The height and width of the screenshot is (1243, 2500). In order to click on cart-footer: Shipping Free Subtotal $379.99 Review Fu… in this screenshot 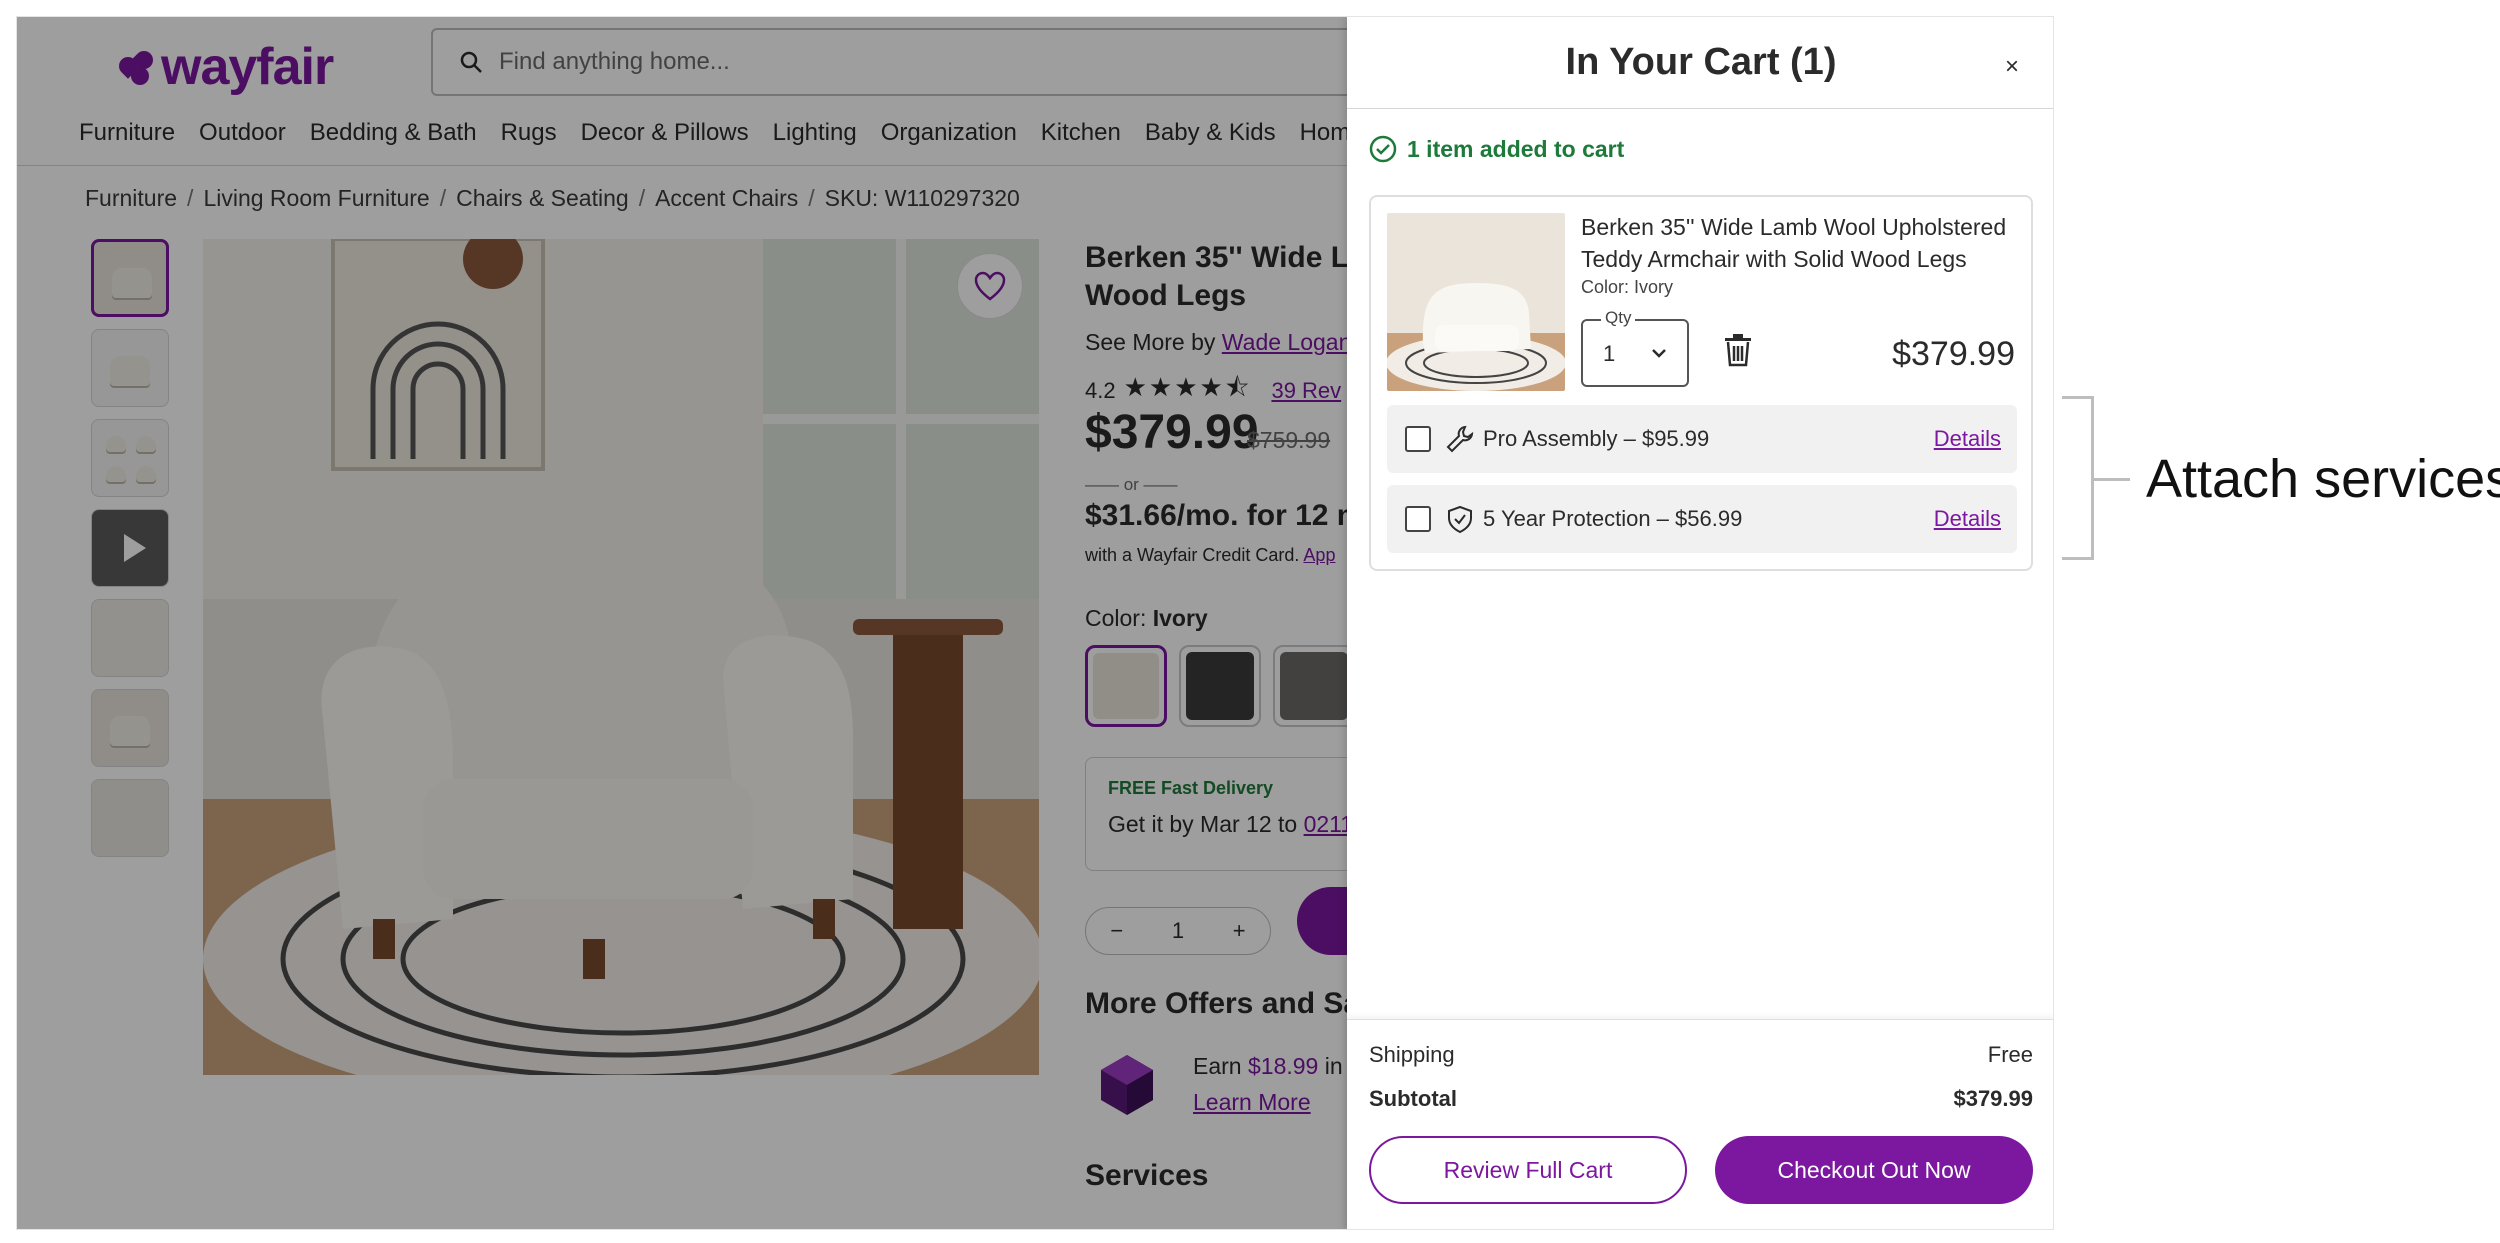, I will do `click(1700, 1124)`.